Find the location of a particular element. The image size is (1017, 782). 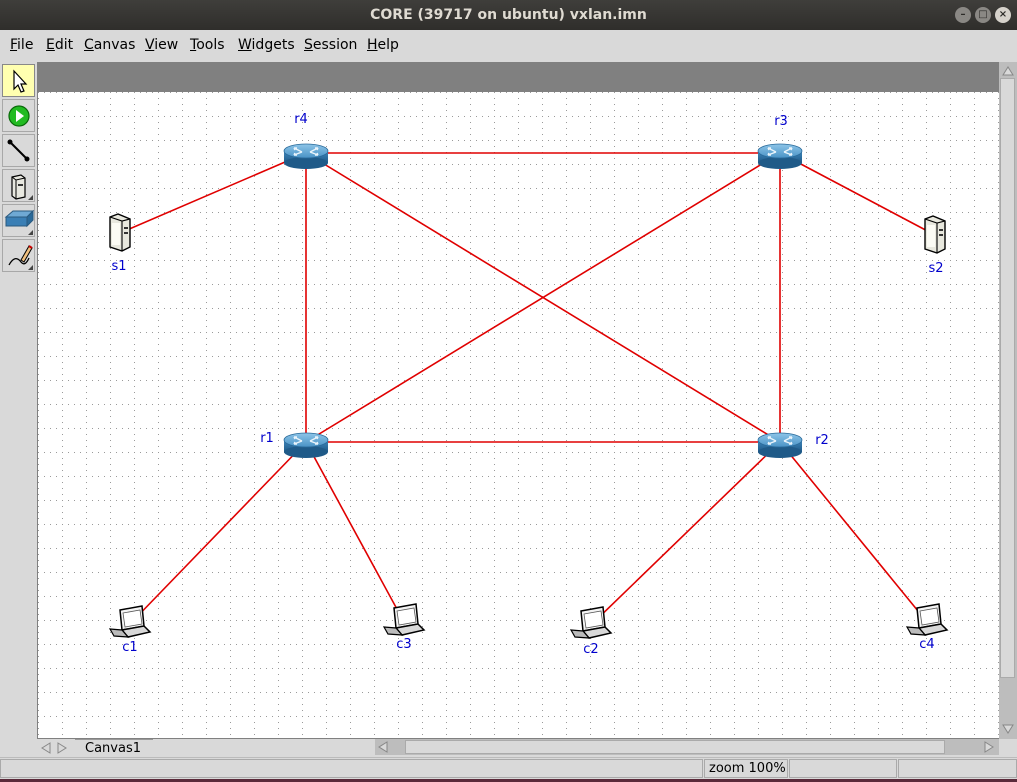

server-node-s2 is located at coordinates (935, 234).